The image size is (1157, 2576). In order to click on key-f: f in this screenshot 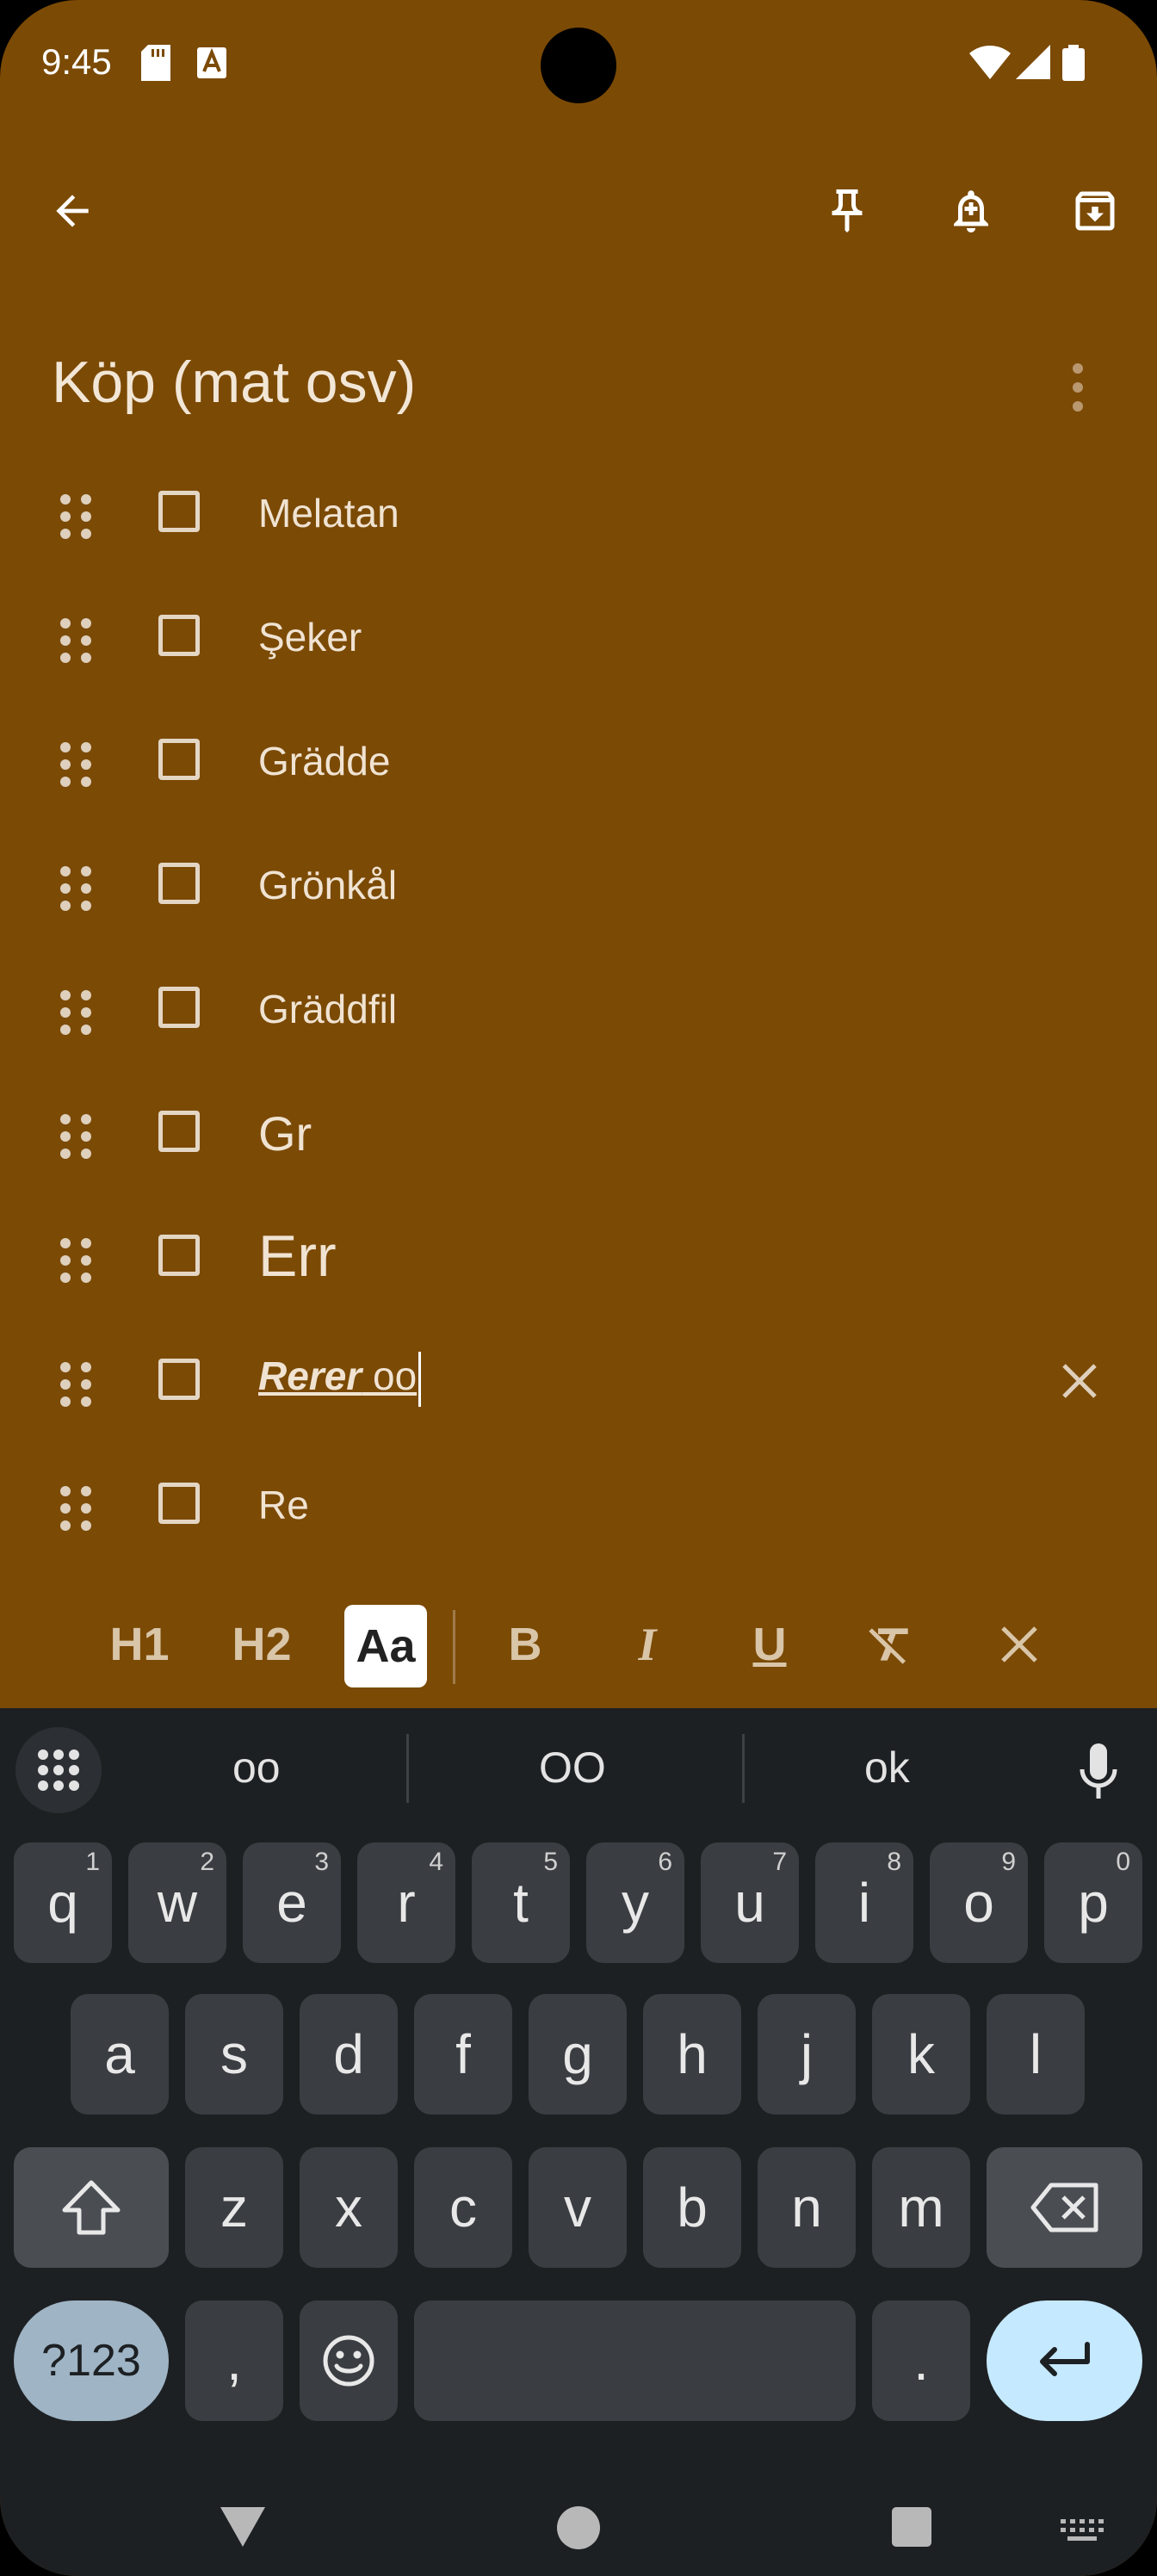, I will do `click(463, 2055)`.